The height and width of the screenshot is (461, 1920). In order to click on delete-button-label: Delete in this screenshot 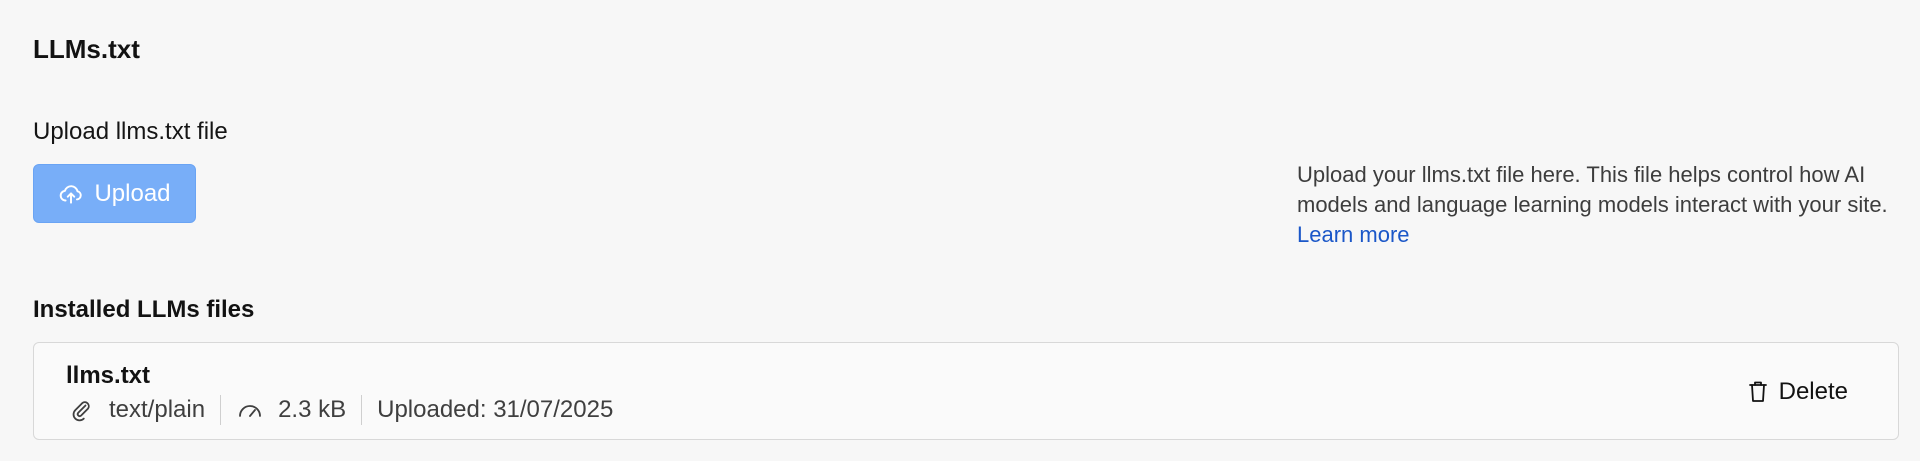, I will do `click(1813, 391)`.